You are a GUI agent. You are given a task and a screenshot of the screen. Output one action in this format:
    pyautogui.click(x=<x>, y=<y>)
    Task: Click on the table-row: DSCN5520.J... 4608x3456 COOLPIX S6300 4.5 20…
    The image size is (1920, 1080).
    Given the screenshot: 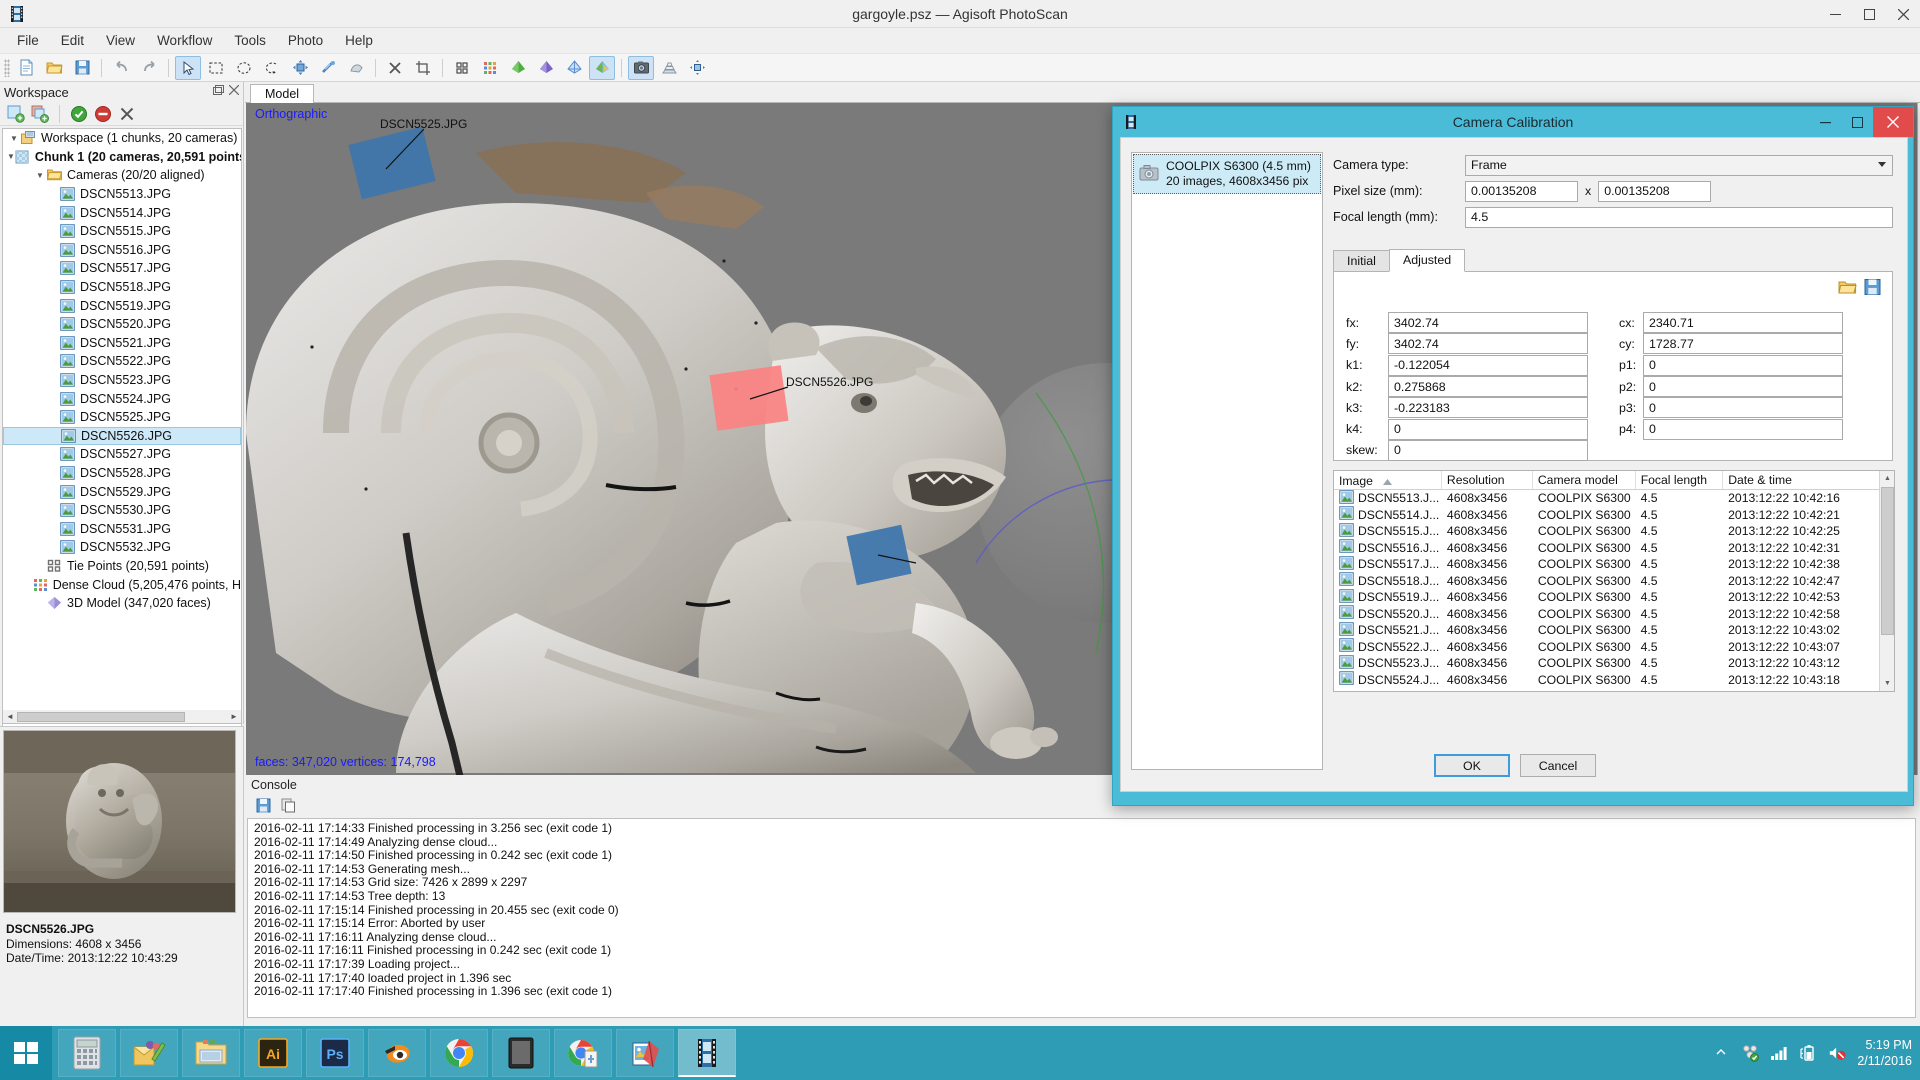 What is the action you would take?
    pyautogui.click(x=1614, y=614)
    